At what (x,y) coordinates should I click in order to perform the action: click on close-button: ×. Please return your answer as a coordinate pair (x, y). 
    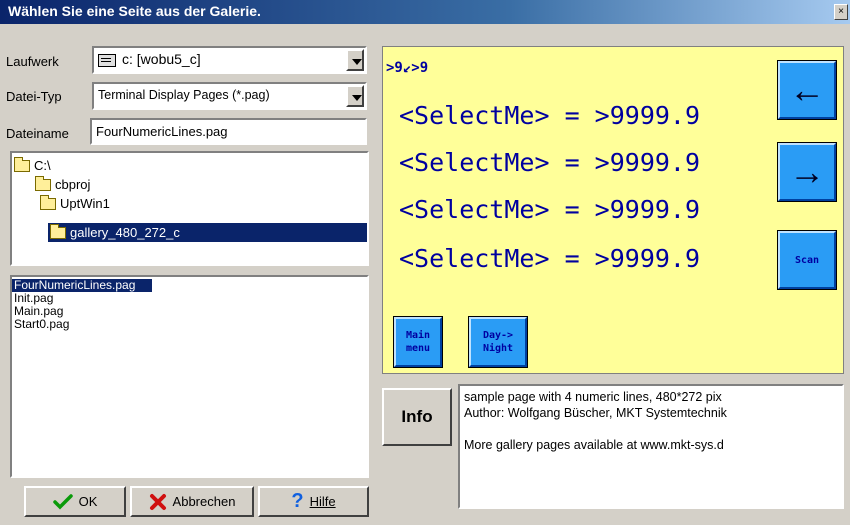
    Looking at the image, I should click on (841, 12).